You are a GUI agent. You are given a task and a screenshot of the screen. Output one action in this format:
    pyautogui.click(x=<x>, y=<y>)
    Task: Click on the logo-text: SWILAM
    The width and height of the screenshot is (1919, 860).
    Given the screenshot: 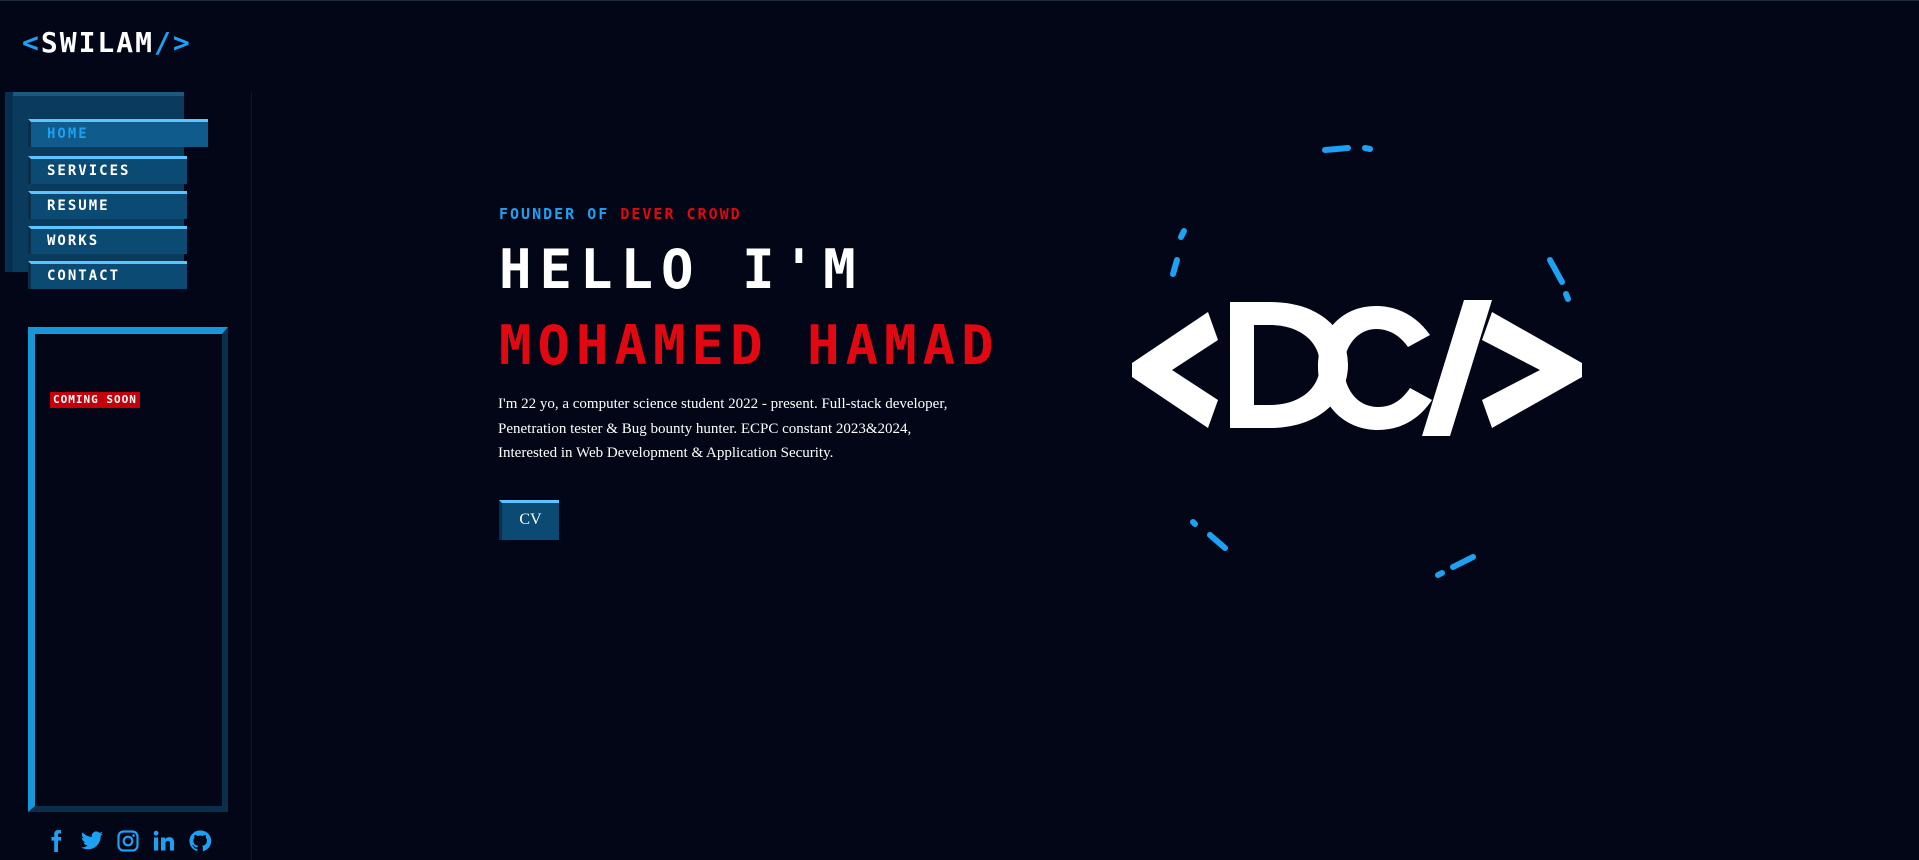 What is the action you would take?
    pyautogui.click(x=97, y=42)
    